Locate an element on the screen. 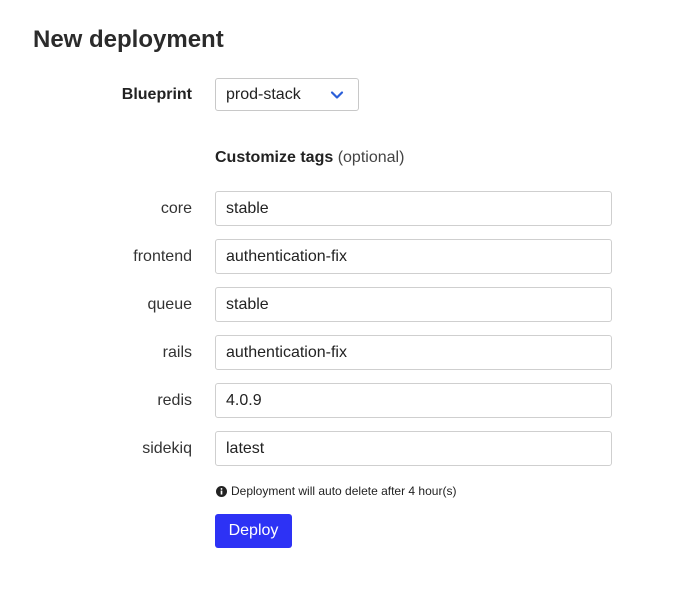  tag-label-sidekiq: sidekiq is located at coordinates (167, 448).